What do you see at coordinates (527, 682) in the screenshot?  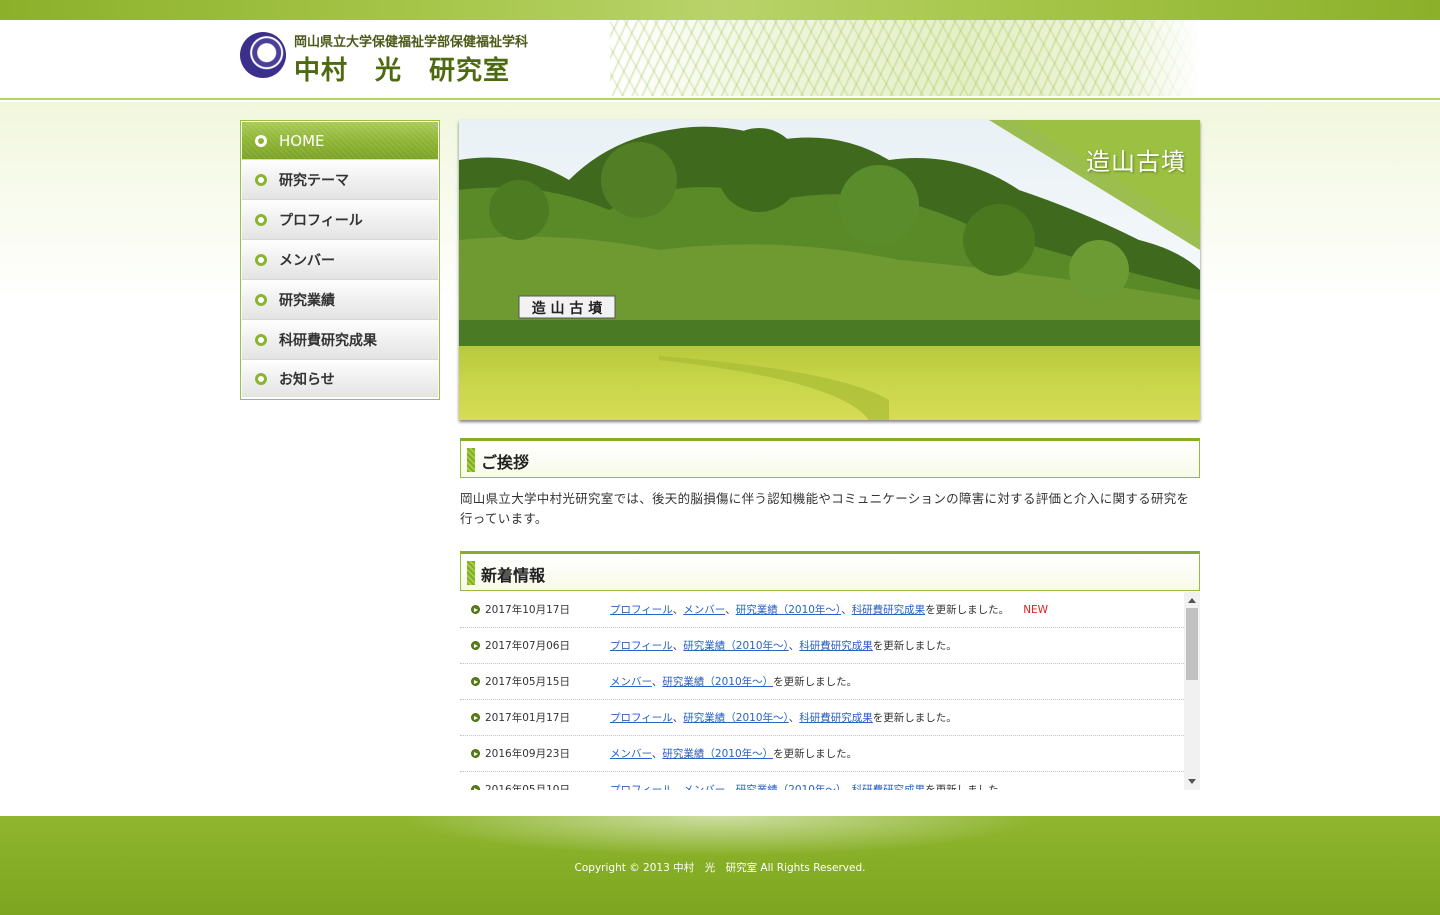 I see `news-date: 2017年05月15日` at bounding box center [527, 682].